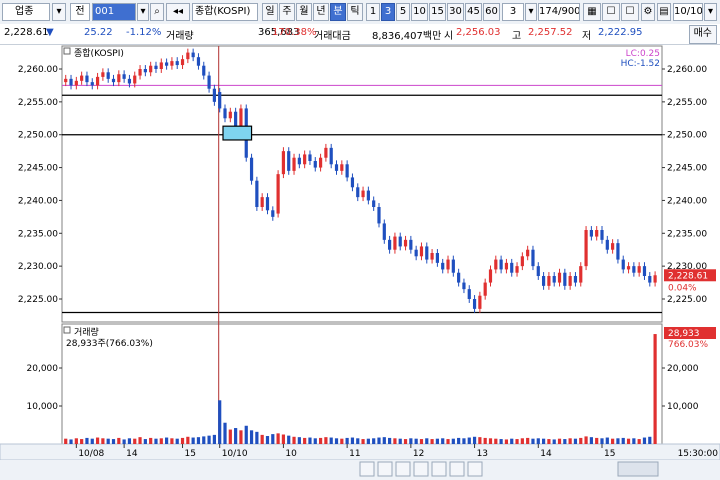  What do you see at coordinates (421, 469) in the screenshot?
I see `scroll-right-icon` at bounding box center [421, 469].